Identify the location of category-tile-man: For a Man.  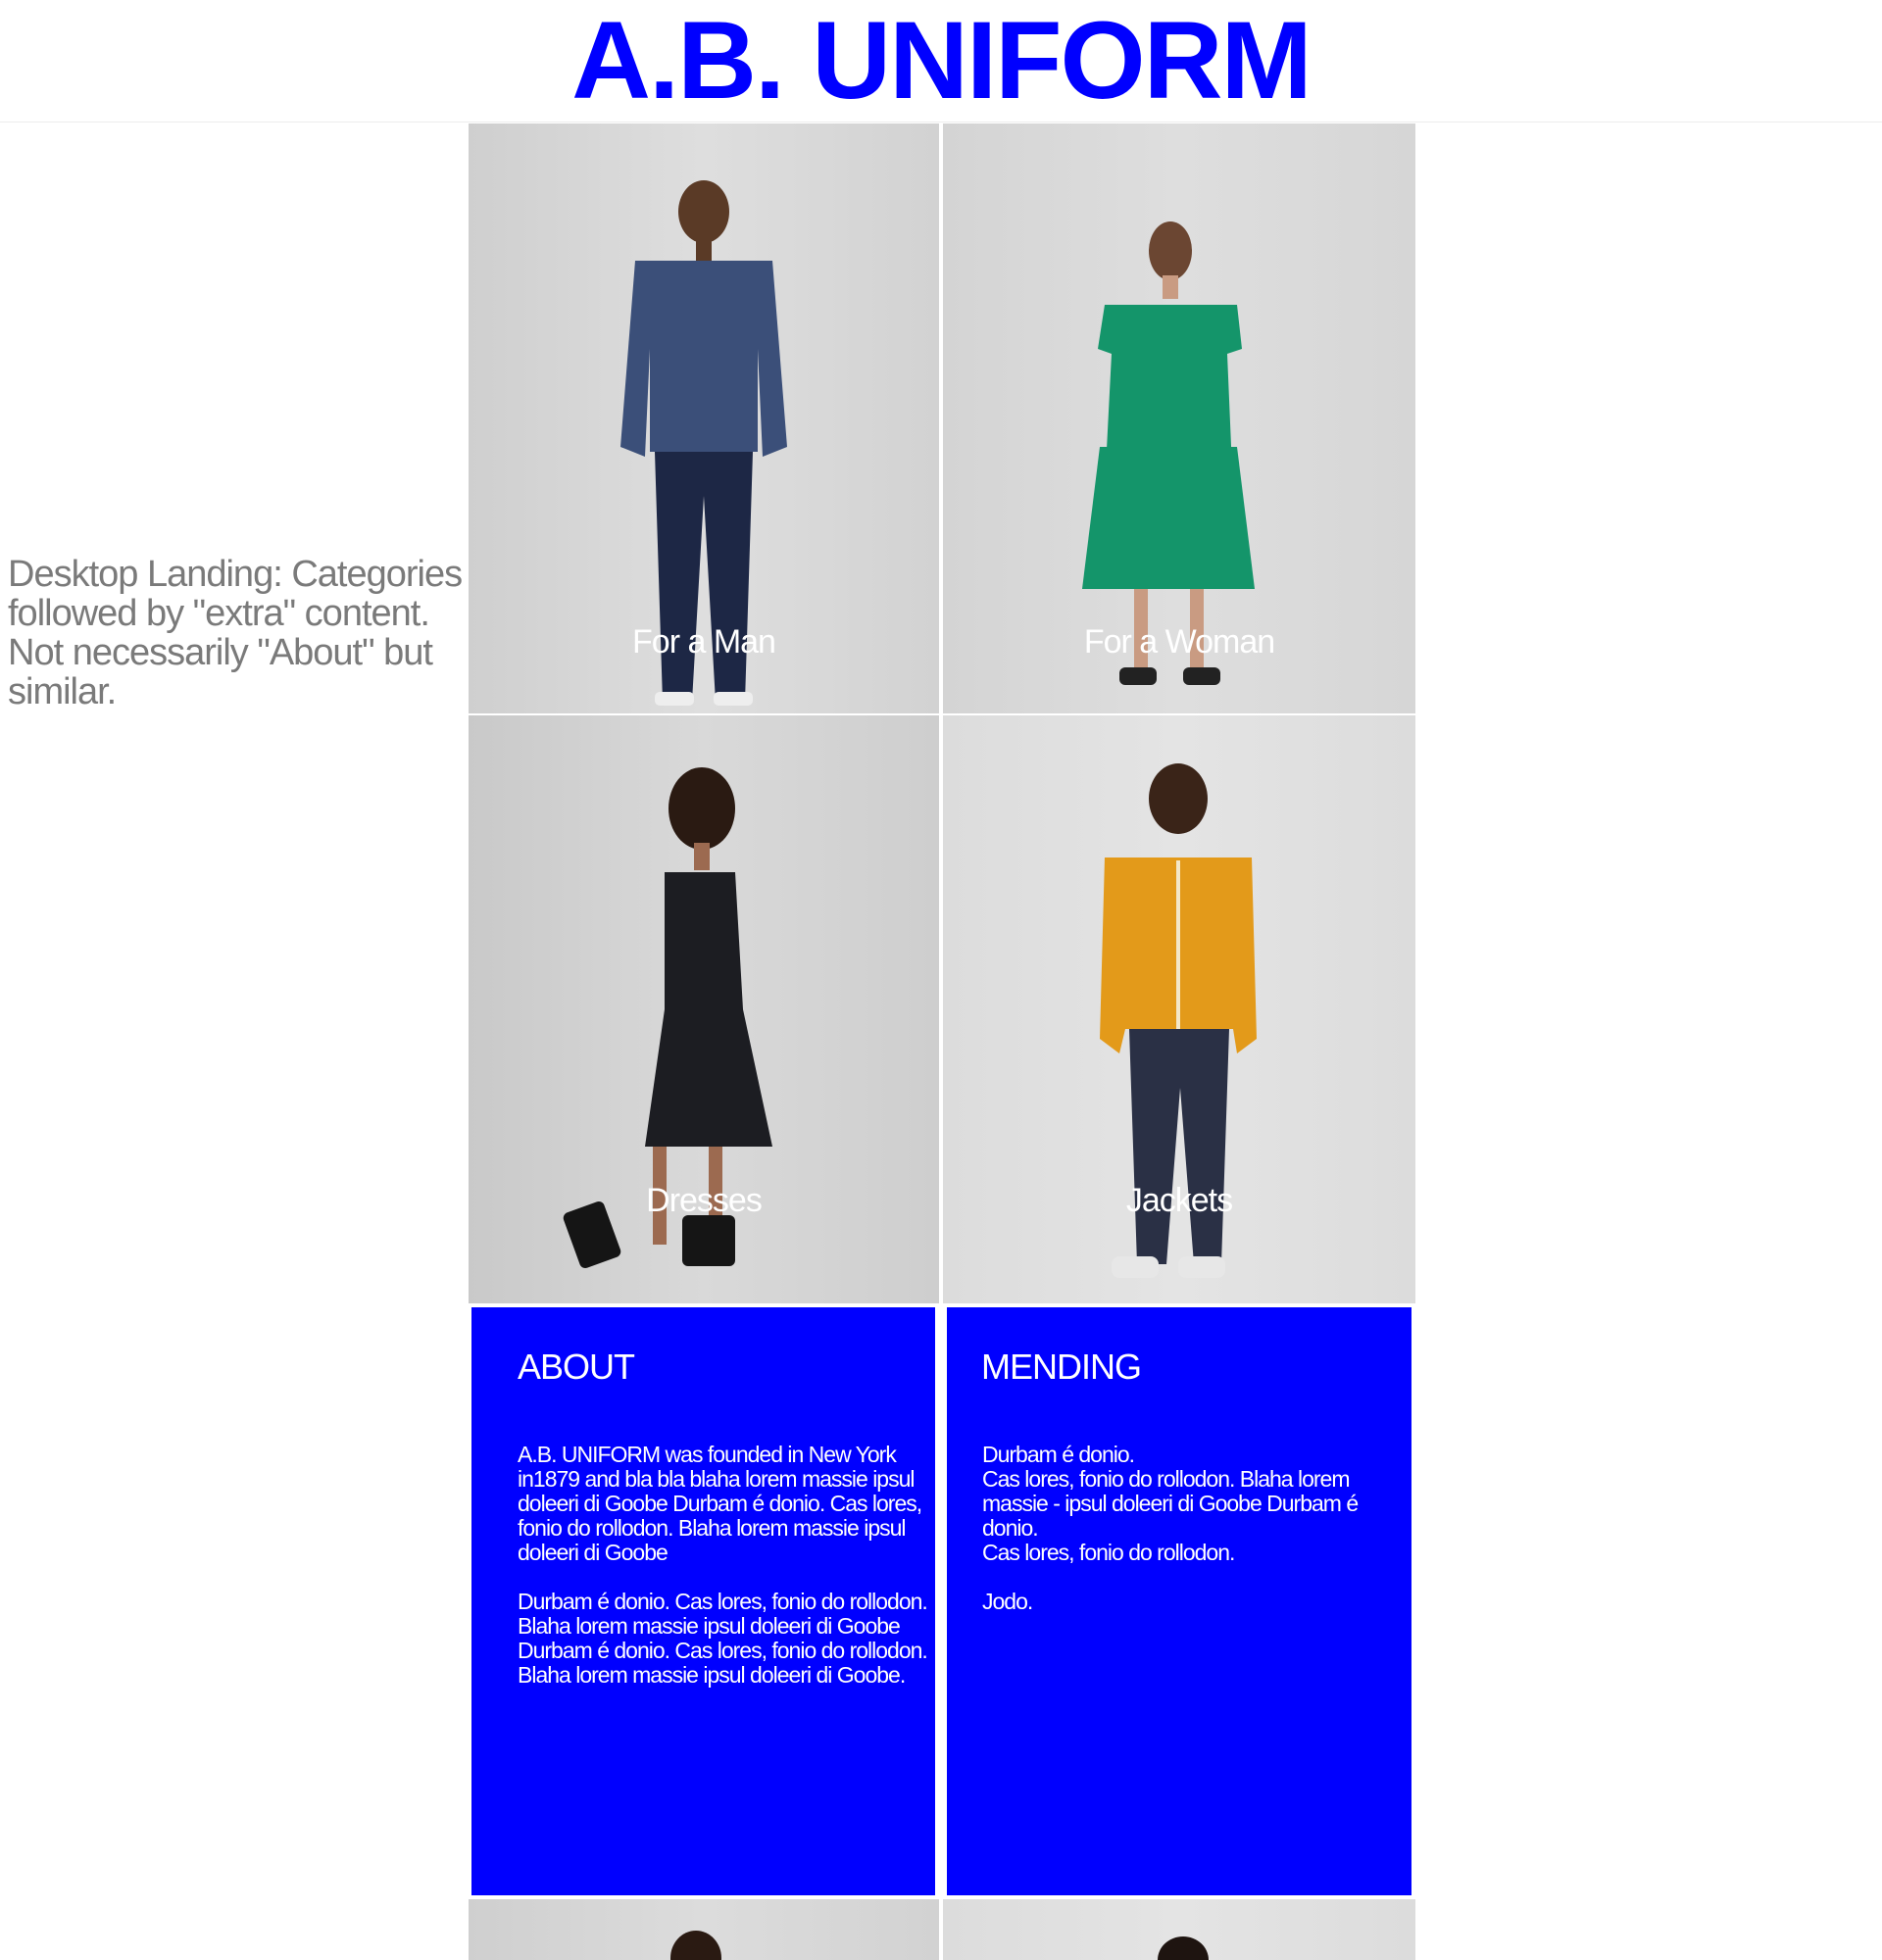
(704, 418).